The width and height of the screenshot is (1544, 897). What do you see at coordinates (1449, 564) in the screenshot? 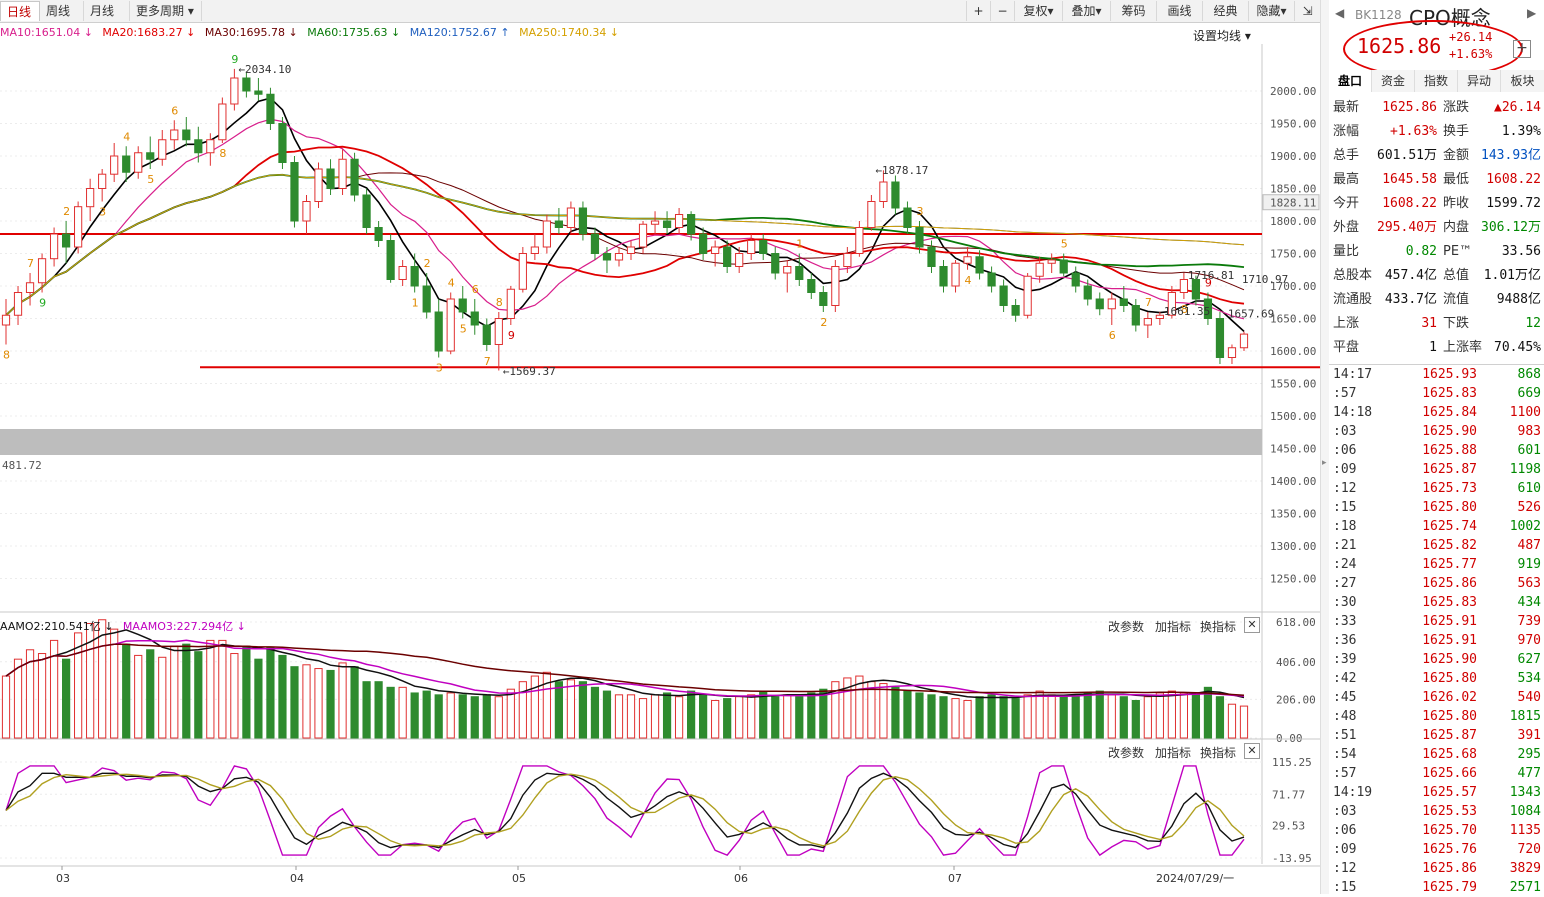
I see `tick-price: 1625.77` at bounding box center [1449, 564].